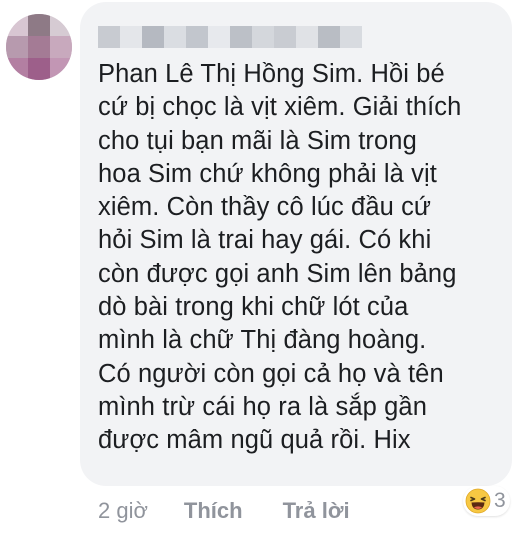 This screenshot has height=542, width=526. I want to click on comment-line: hoa Sim chứ không phải là vịt, so click(267, 173).